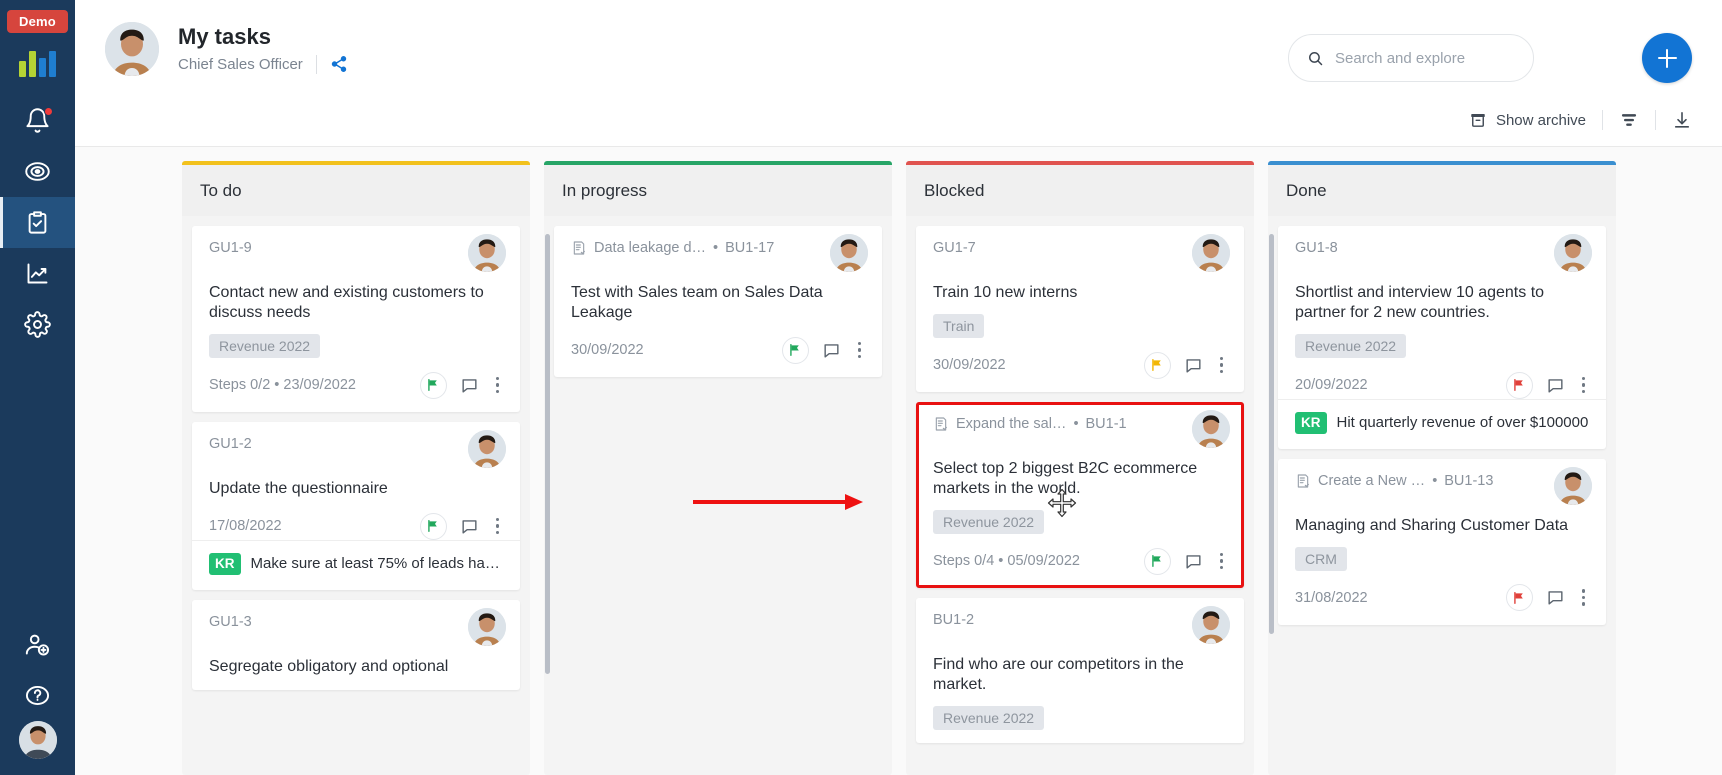 This screenshot has width=1722, height=775. Describe the element at coordinates (1629, 120) in the screenshot. I see `filter-button` at that location.